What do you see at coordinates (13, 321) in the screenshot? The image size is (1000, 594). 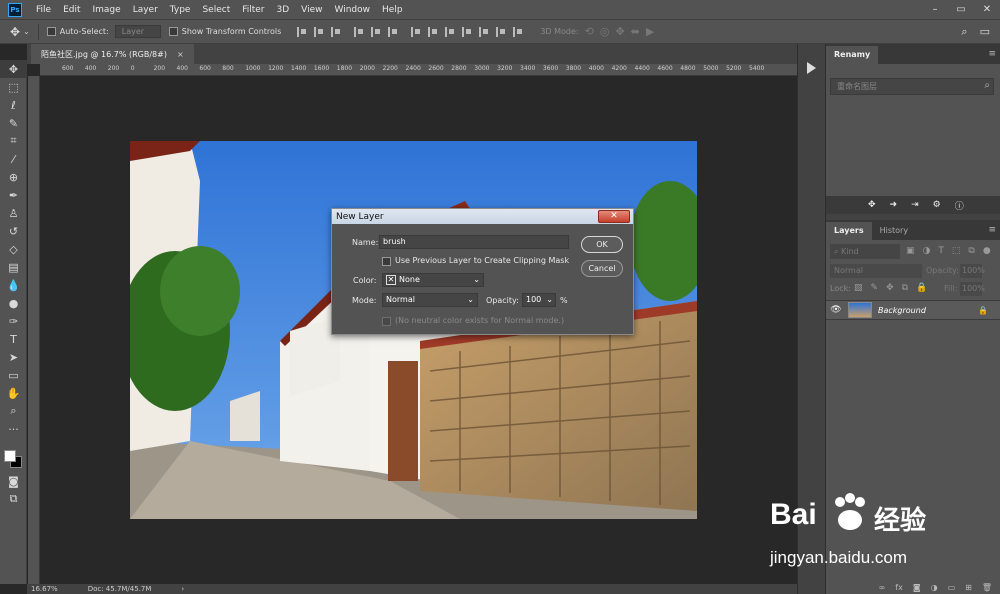 I see `pen-tool-icon: ✑` at bounding box center [13, 321].